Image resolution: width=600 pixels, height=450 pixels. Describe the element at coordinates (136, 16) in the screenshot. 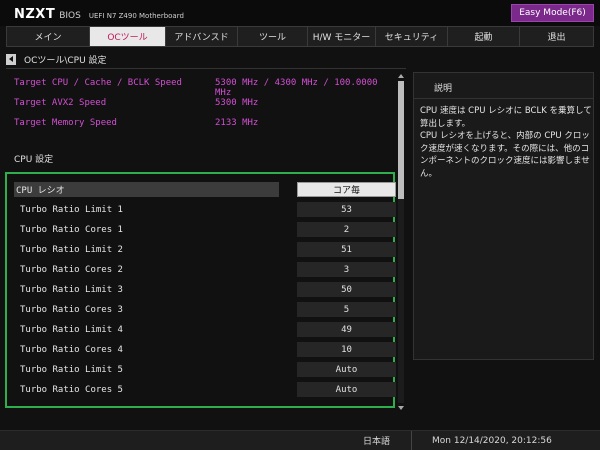

I see `motherboard-model: UEFI N7 Z490 Motherboard` at that location.